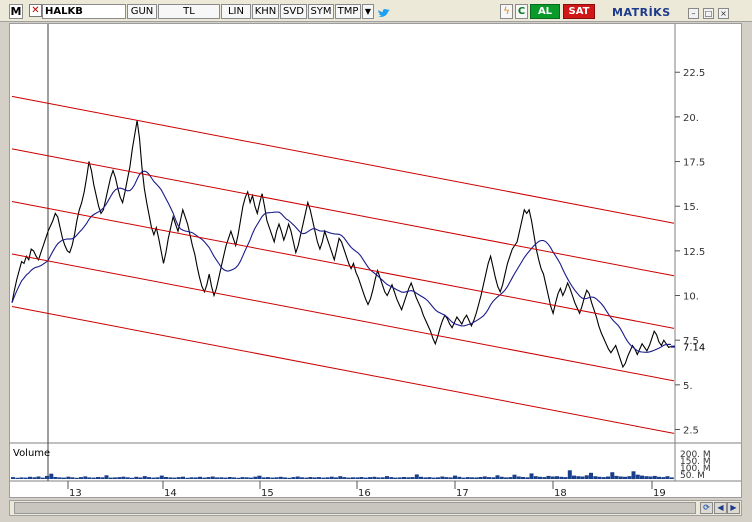 The width and height of the screenshot is (752, 522). What do you see at coordinates (579, 11) in the screenshot?
I see `sell-button: SAT` at bounding box center [579, 11].